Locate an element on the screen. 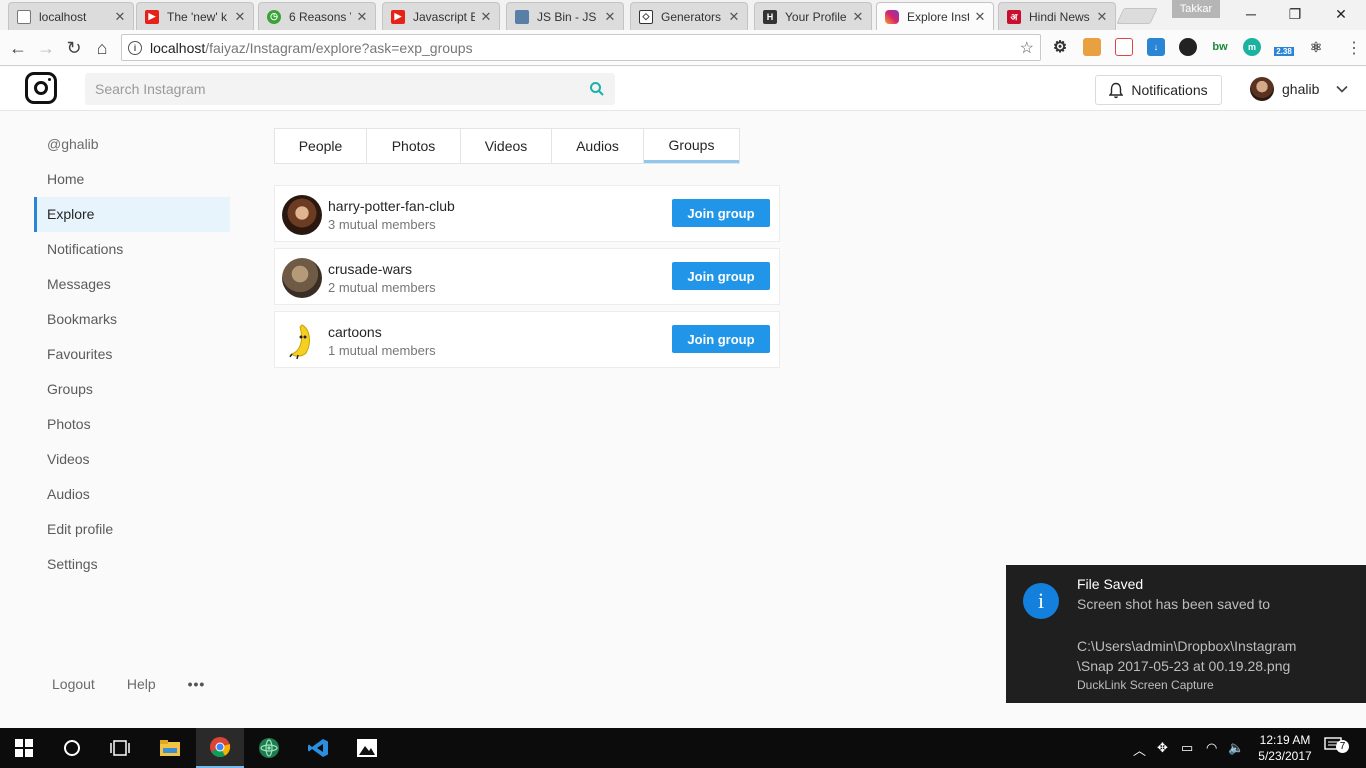 The image size is (1366, 768). file-explorer-icon is located at coordinates (170, 748).